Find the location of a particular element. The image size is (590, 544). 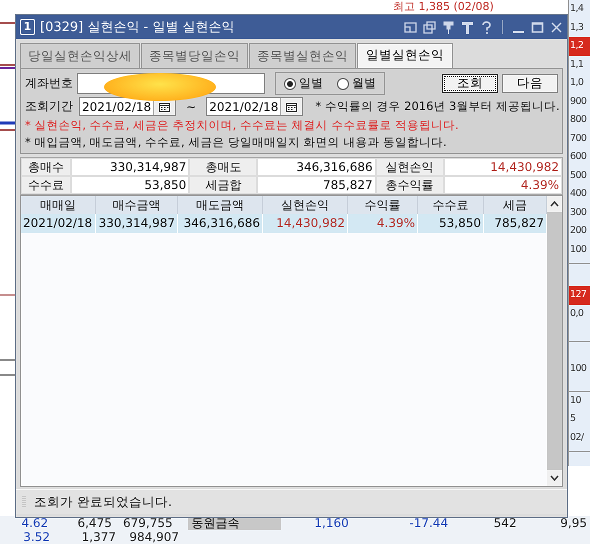

summary-label: 수수료 is located at coordinates (46, 185).